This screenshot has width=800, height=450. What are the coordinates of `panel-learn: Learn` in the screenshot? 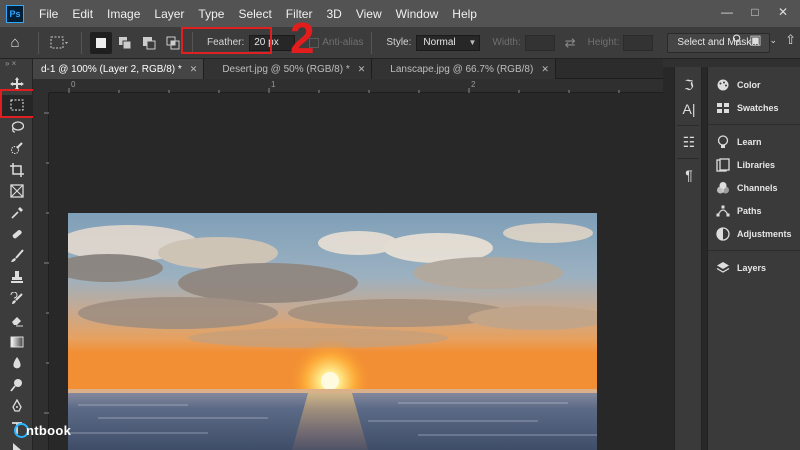 It's located at (754, 141).